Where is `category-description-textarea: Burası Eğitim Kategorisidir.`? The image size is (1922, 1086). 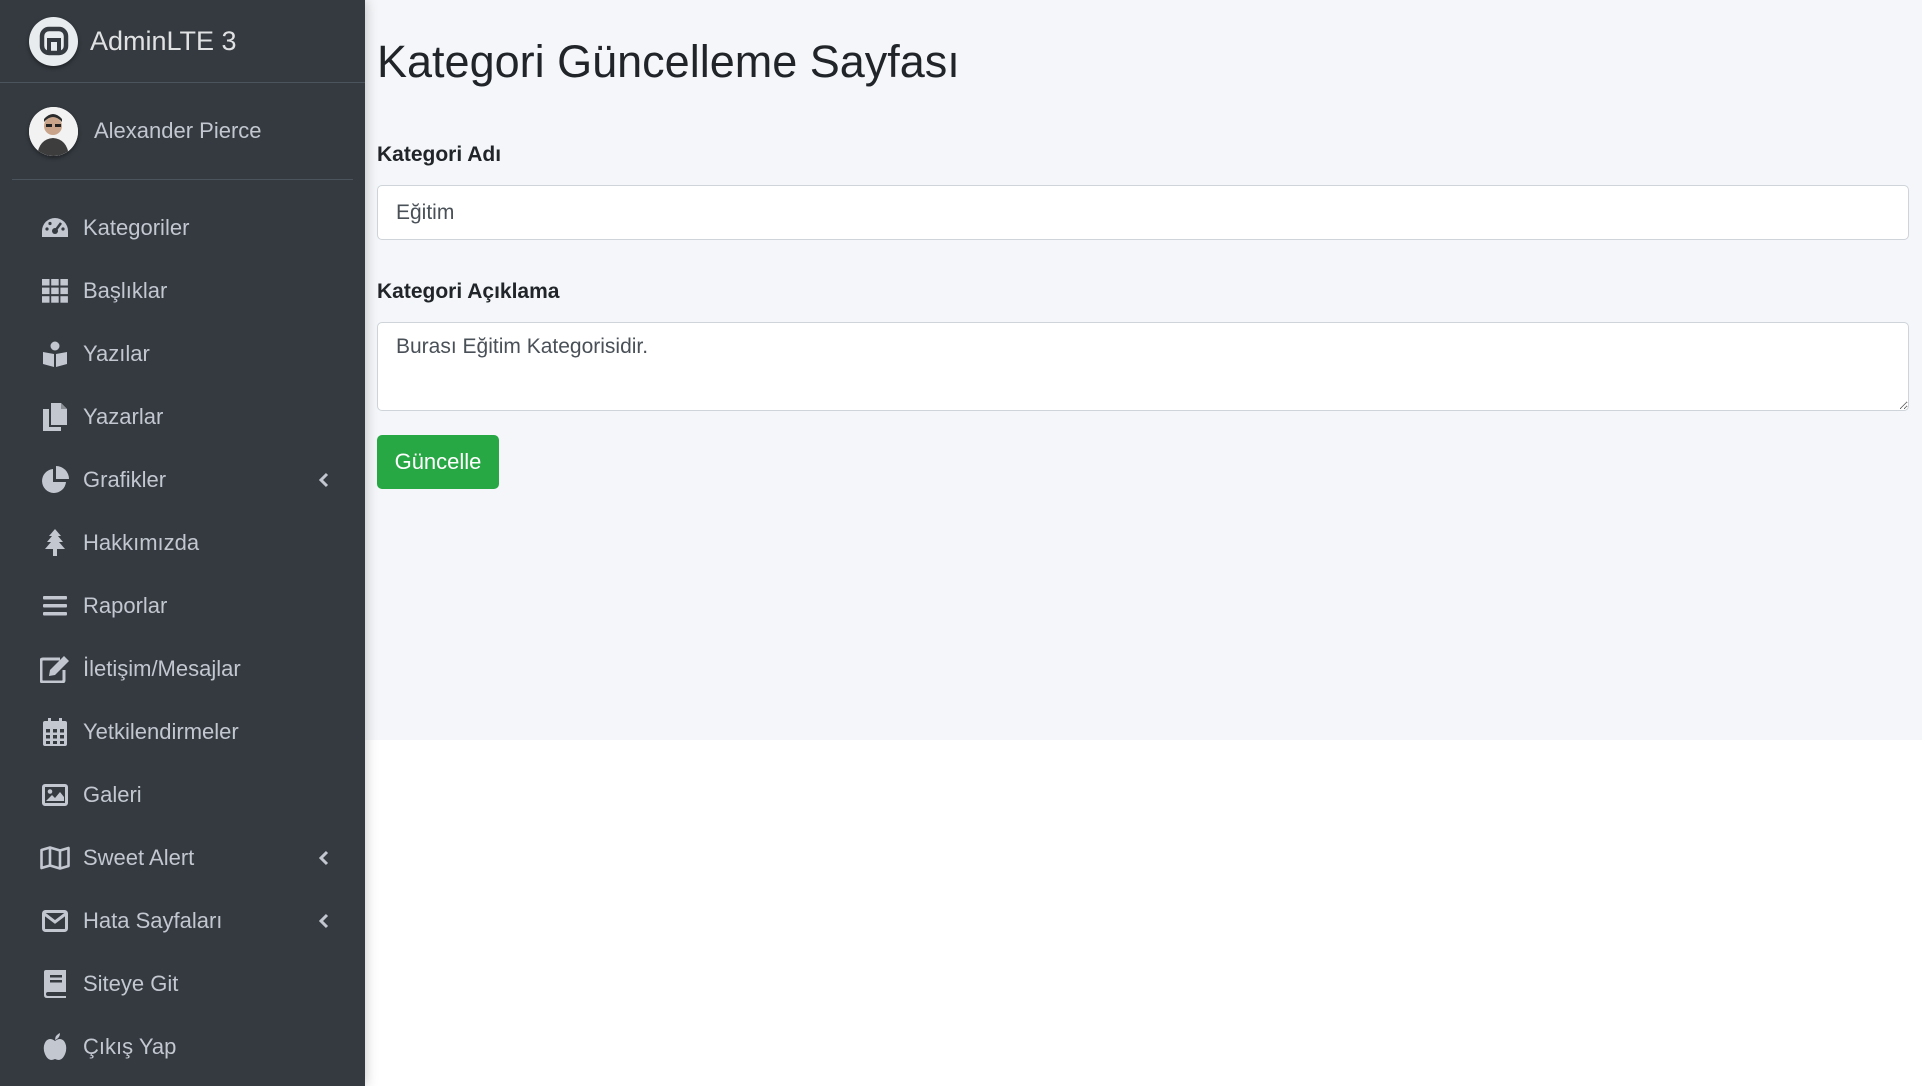
category-description-textarea: Burası Eğitim Kategorisidir. is located at coordinates (1143, 366).